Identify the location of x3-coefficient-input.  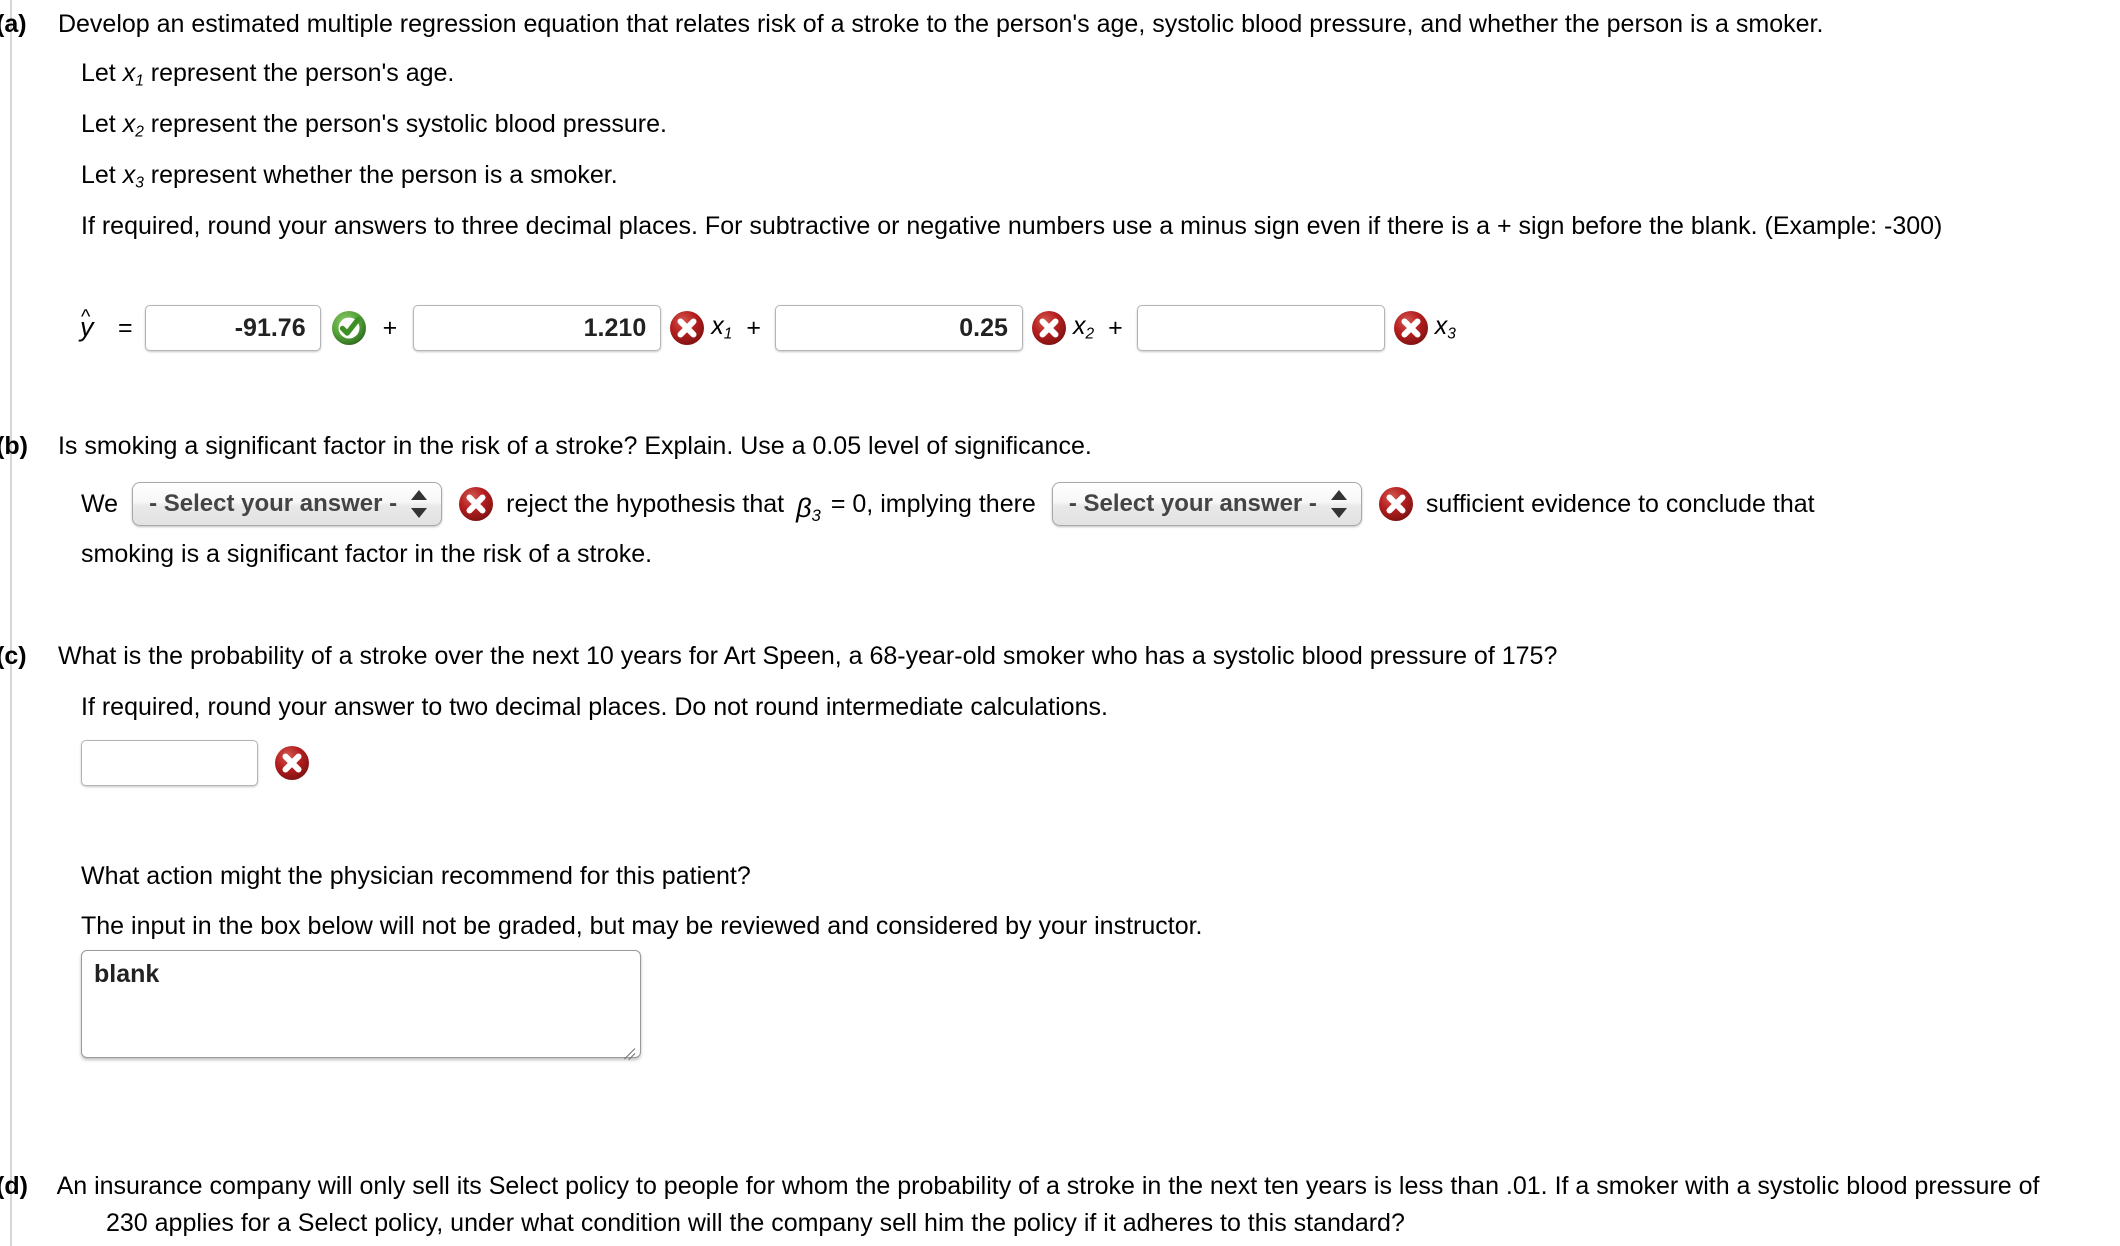
(1260, 328).